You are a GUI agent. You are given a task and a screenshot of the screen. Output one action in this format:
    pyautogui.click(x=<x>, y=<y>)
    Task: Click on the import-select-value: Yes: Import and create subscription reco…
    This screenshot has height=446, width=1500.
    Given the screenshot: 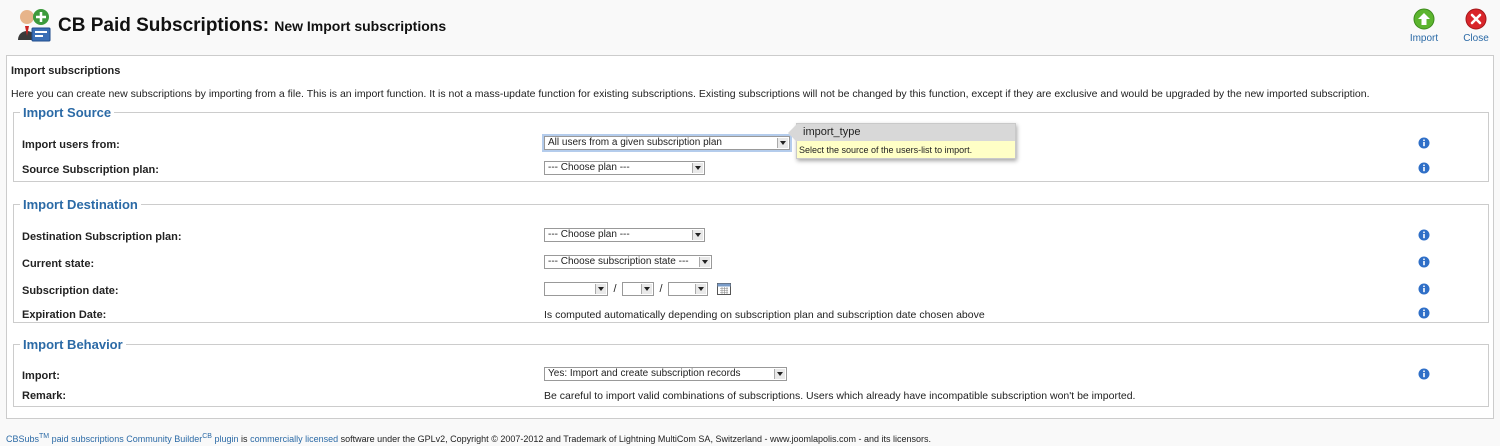 What is the action you would take?
    pyautogui.click(x=644, y=373)
    